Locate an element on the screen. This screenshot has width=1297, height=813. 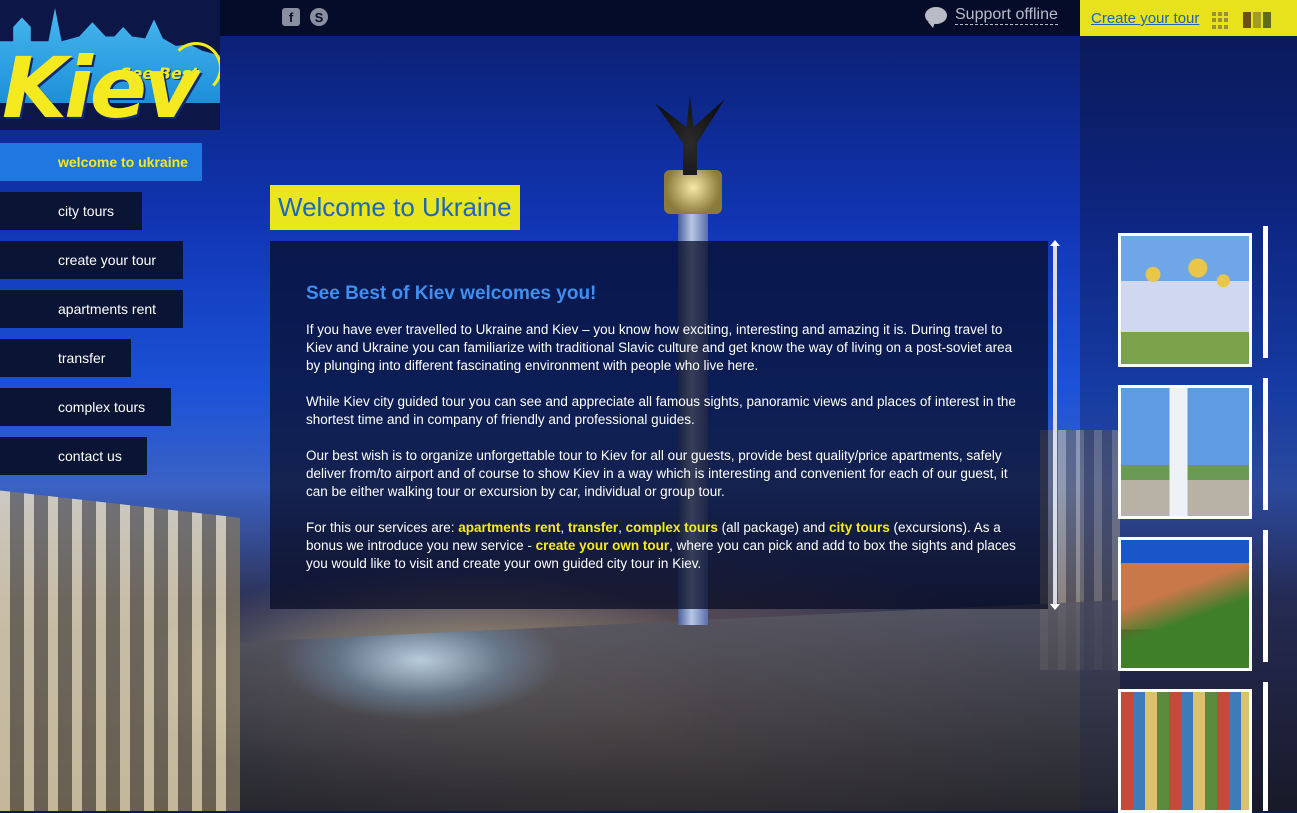
nav-item-create-your-tour: create your tour is located at coordinates (91, 260).